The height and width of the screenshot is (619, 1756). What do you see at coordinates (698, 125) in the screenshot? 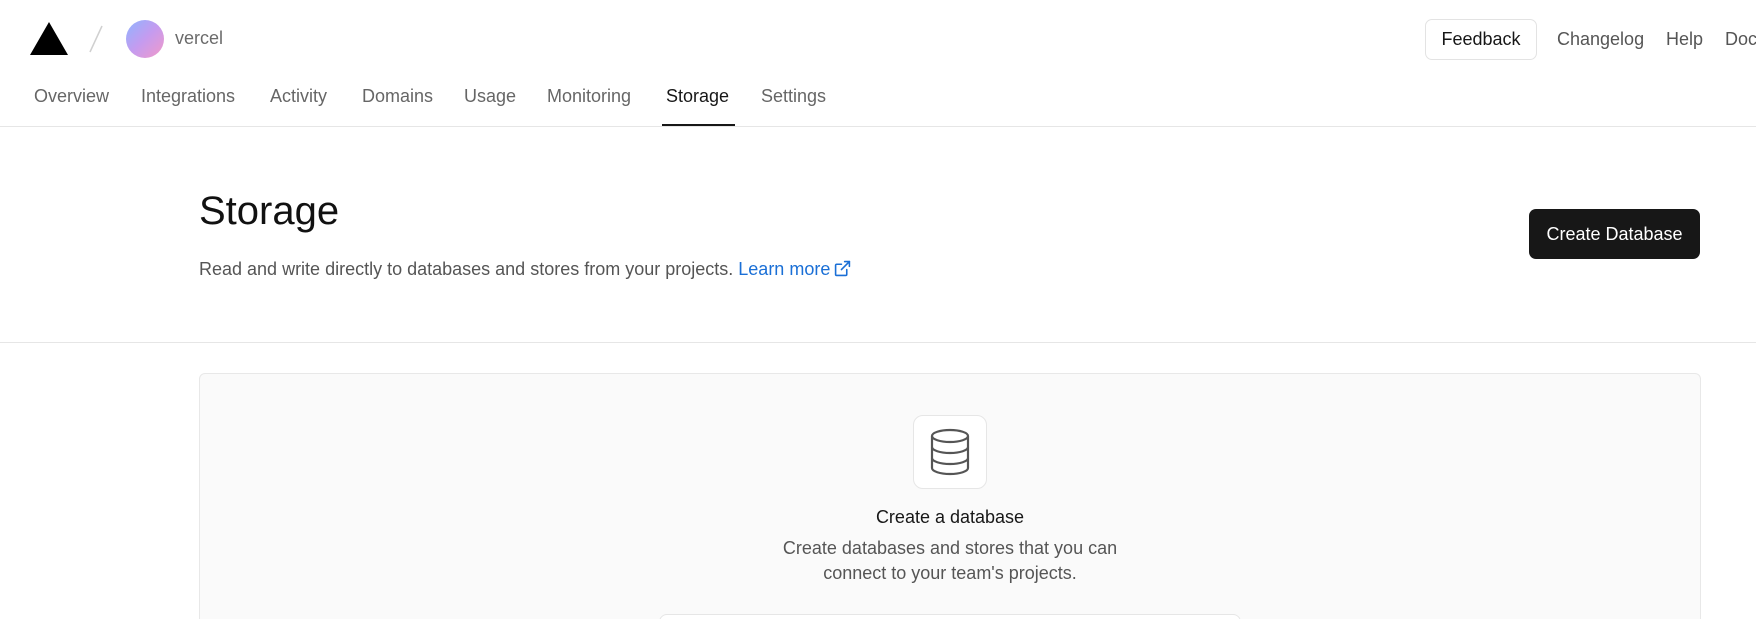
I see `active-tab-indicator` at bounding box center [698, 125].